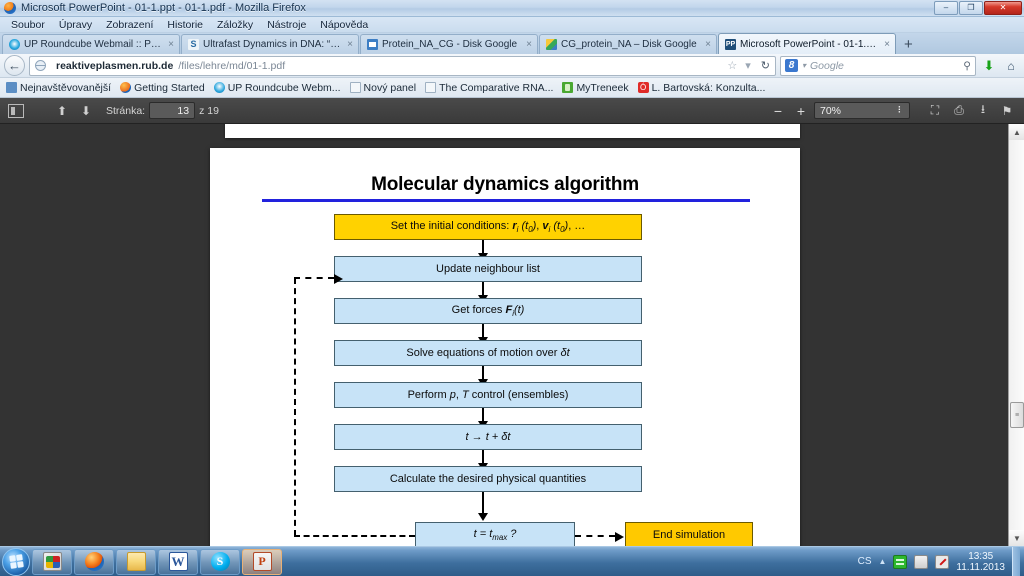 The height and width of the screenshot is (576, 1024). Describe the element at coordinates (1016, 538) in the screenshot. I see `scroll-down-arrow: ▼` at that location.